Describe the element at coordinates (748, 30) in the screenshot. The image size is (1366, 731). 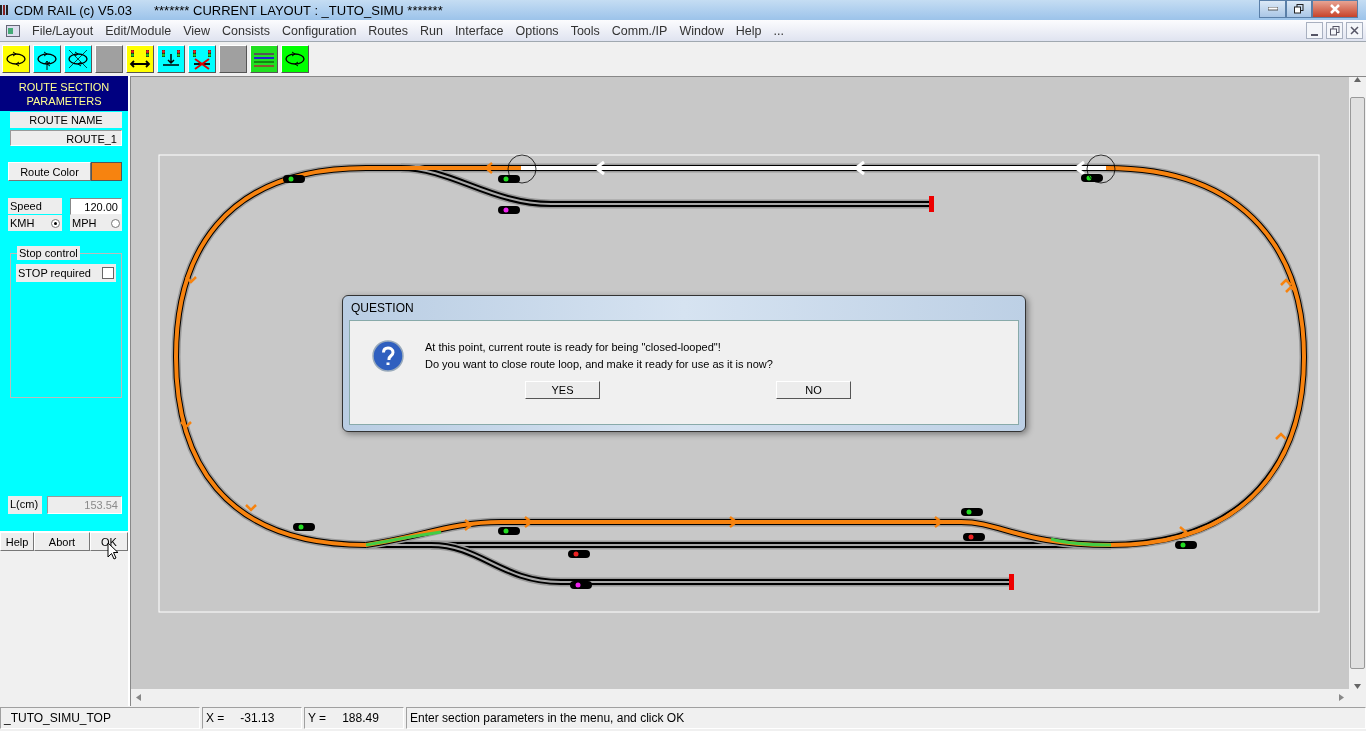
I see `menu-item: Help` at that location.